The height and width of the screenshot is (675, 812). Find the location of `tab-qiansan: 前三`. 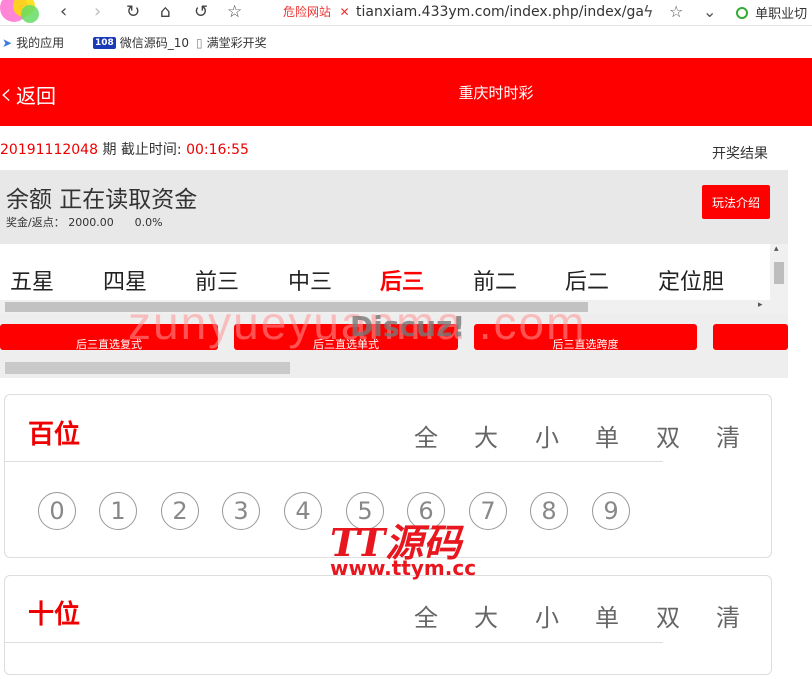

tab-qiansan: 前三 is located at coordinates (217, 280).